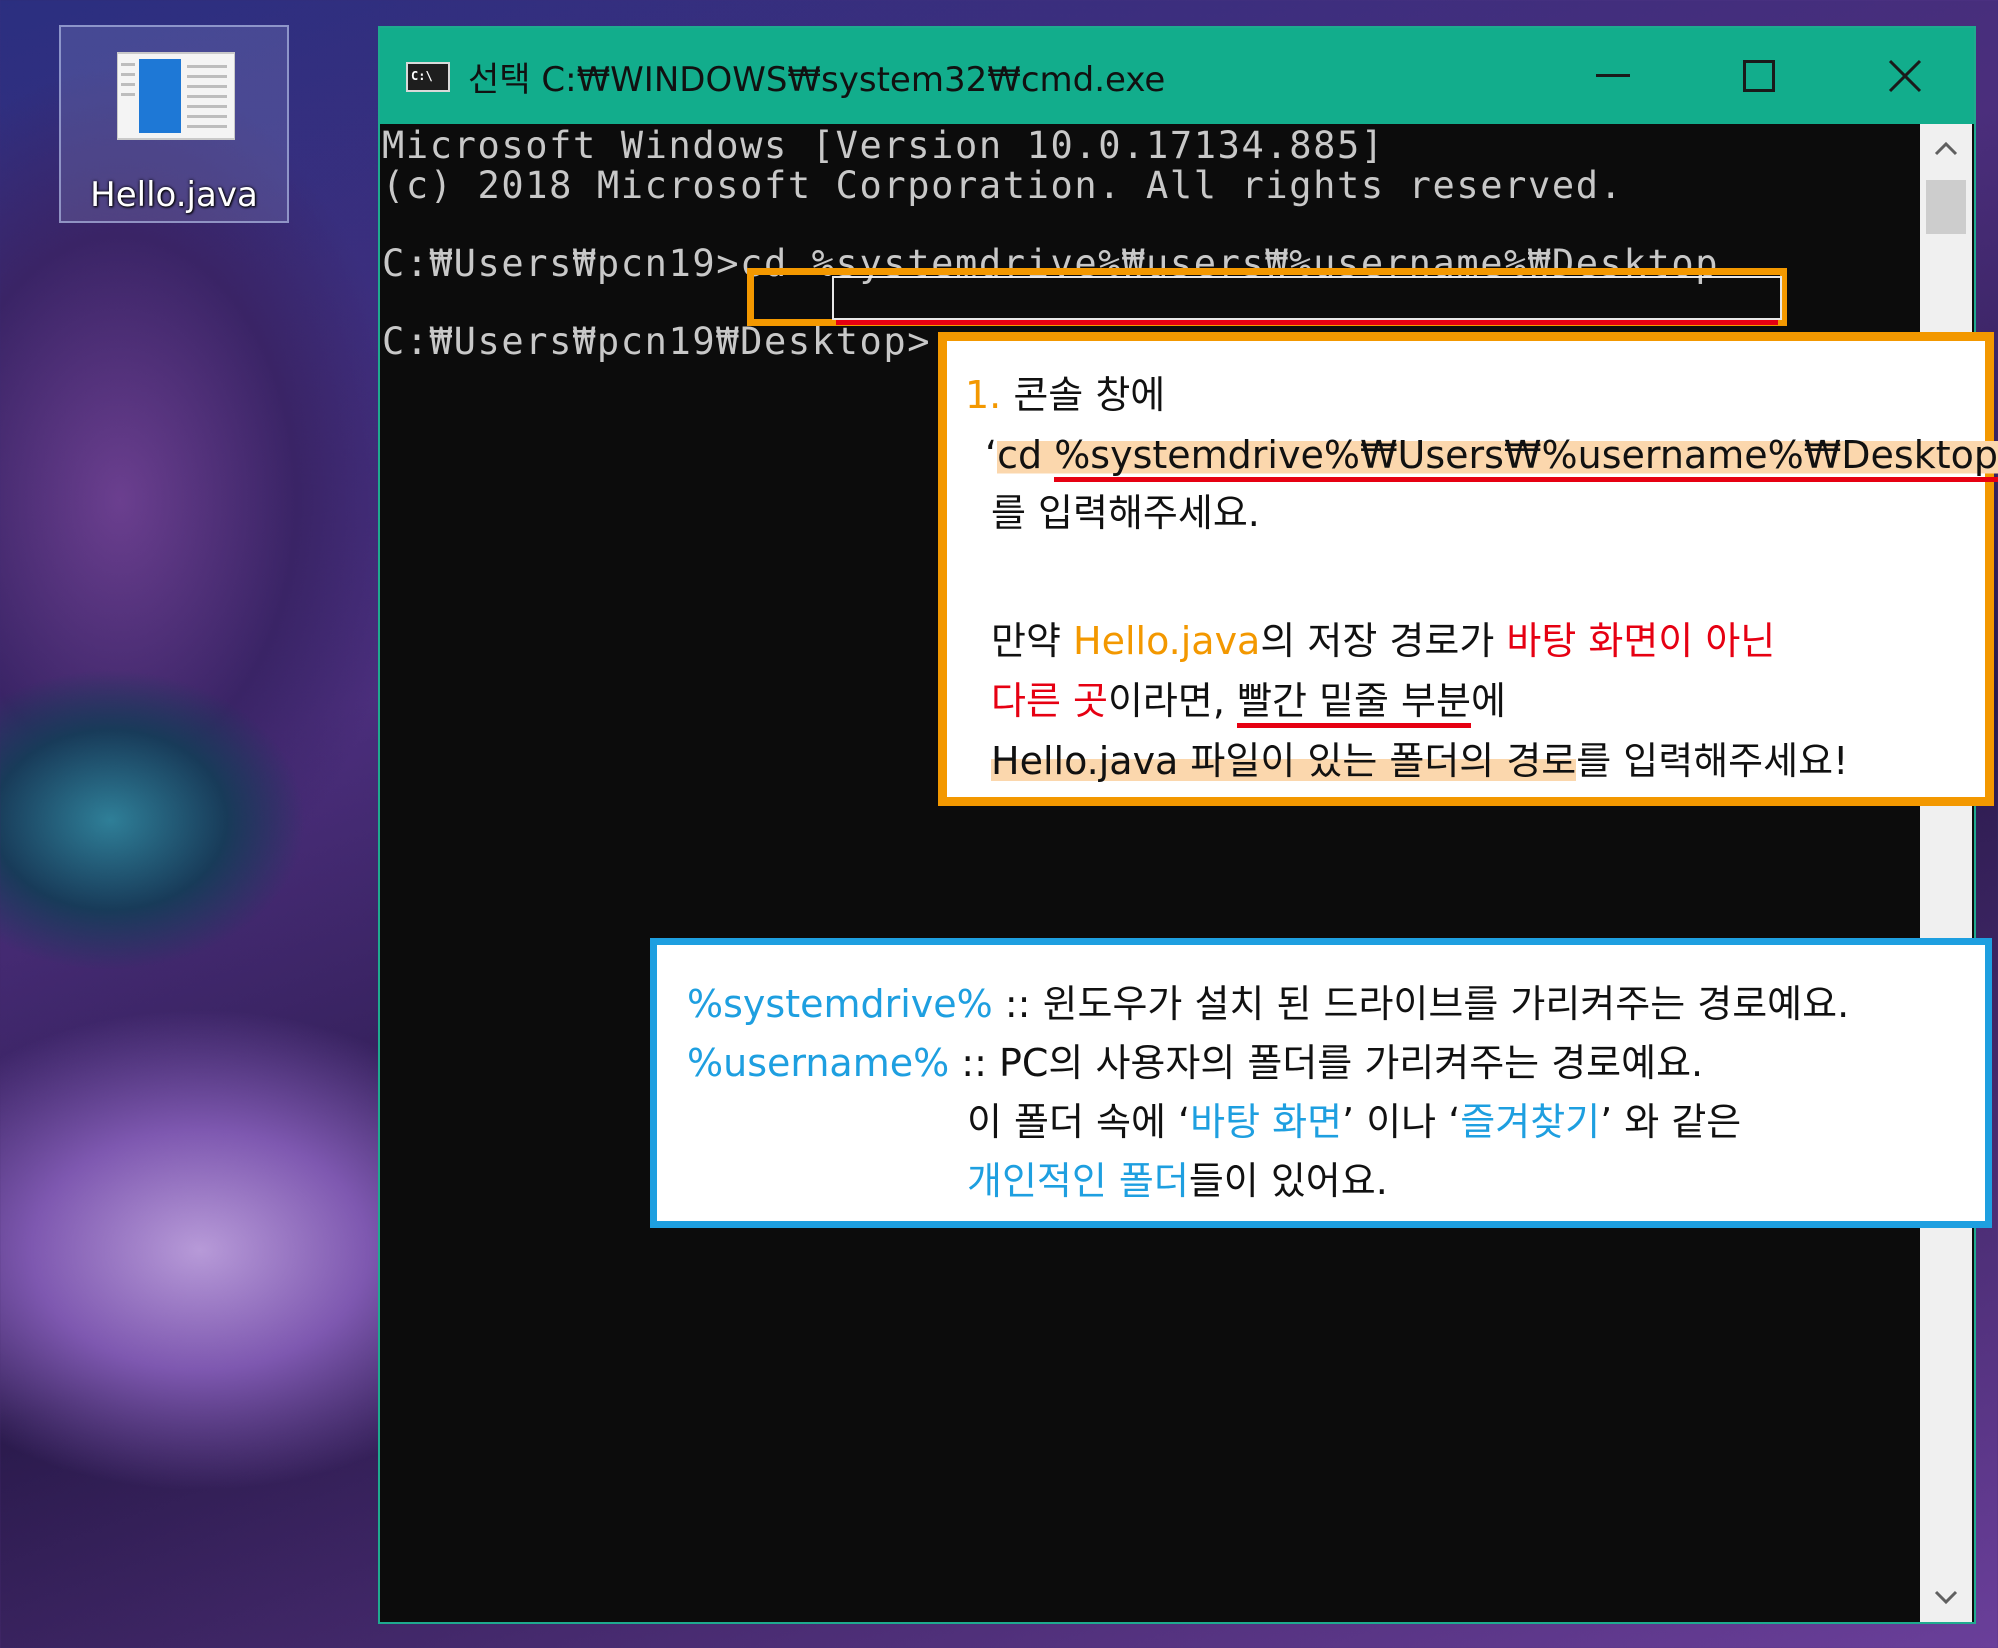  What do you see at coordinates (1526, 457) in the screenshot?
I see `command-path-underlined: %systemdrive%₩Users₩%username%₩Desktop` at bounding box center [1526, 457].